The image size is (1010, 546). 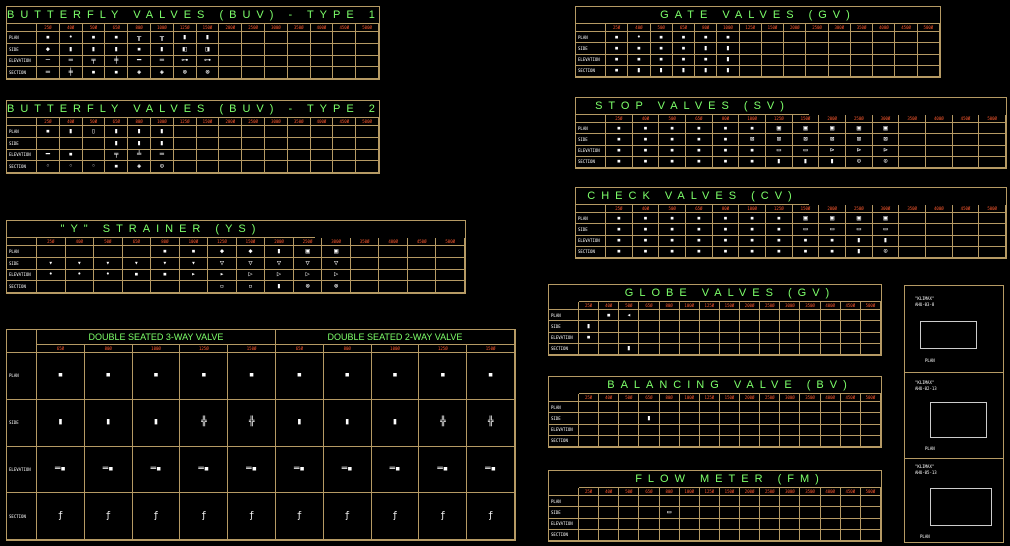 I want to click on valve-symbol-icon: ◈, so click(x=139, y=73).